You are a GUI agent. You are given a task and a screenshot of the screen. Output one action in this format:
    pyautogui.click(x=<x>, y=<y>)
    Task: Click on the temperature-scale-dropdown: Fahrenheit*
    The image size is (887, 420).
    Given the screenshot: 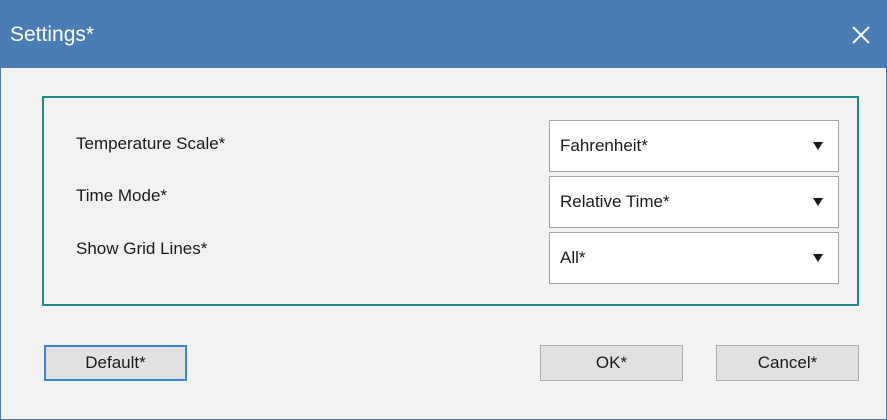 What is the action you would take?
    pyautogui.click(x=694, y=146)
    